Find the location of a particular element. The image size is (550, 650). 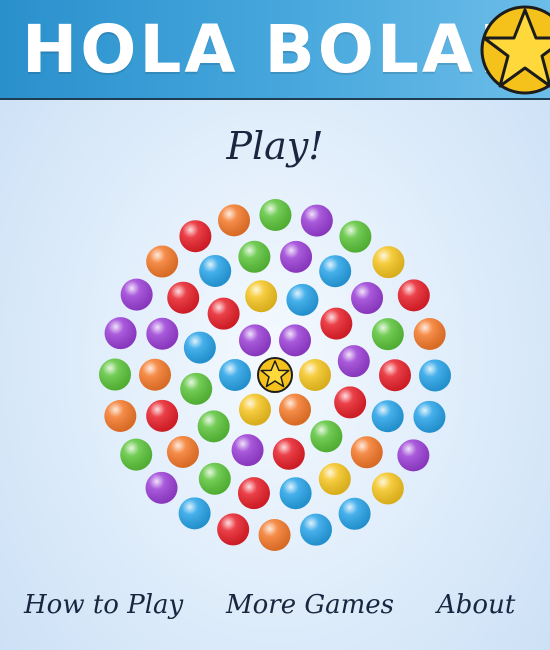

star-icon is located at coordinates (275, 375).